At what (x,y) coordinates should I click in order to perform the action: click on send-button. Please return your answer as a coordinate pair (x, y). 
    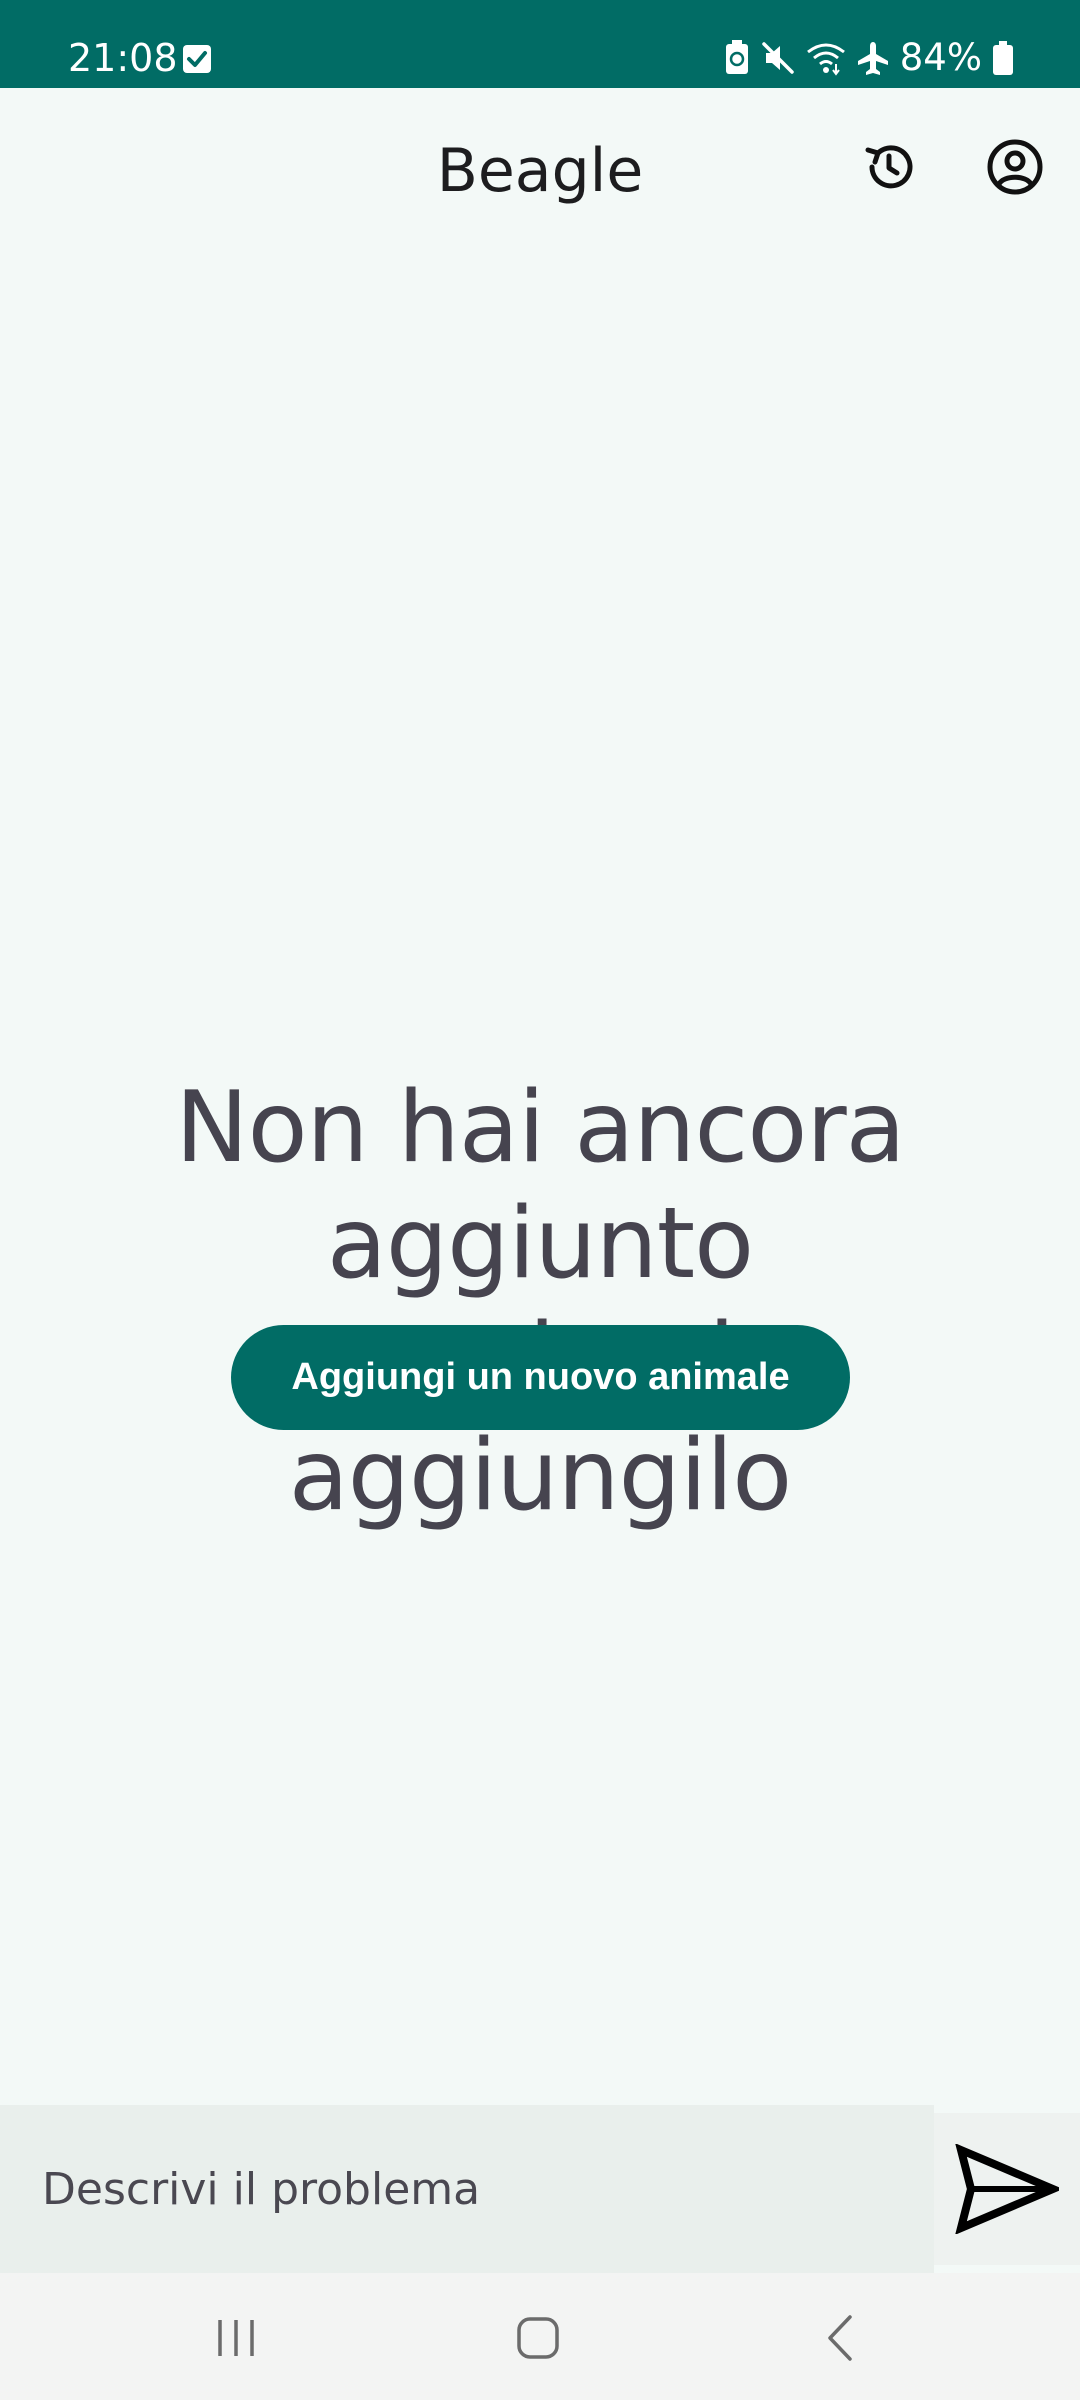
    Looking at the image, I should click on (1007, 2189).